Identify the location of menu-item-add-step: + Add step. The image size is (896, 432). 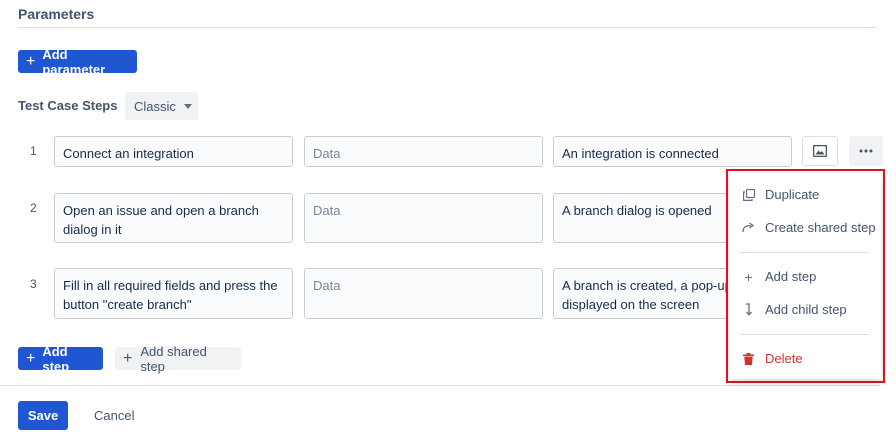
(779, 276).